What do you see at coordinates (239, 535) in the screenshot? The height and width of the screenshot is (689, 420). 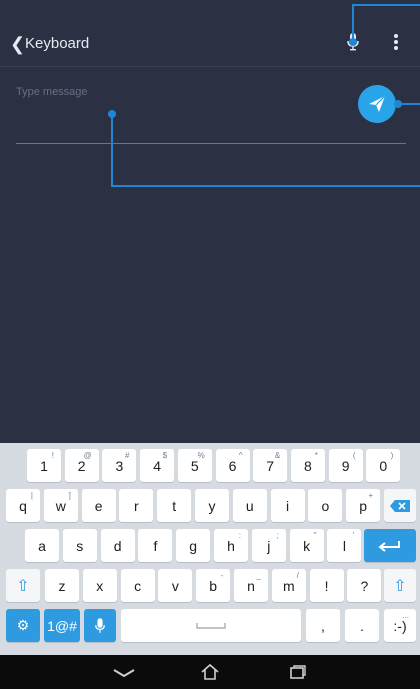 I see `key-h-alt-label: :` at bounding box center [239, 535].